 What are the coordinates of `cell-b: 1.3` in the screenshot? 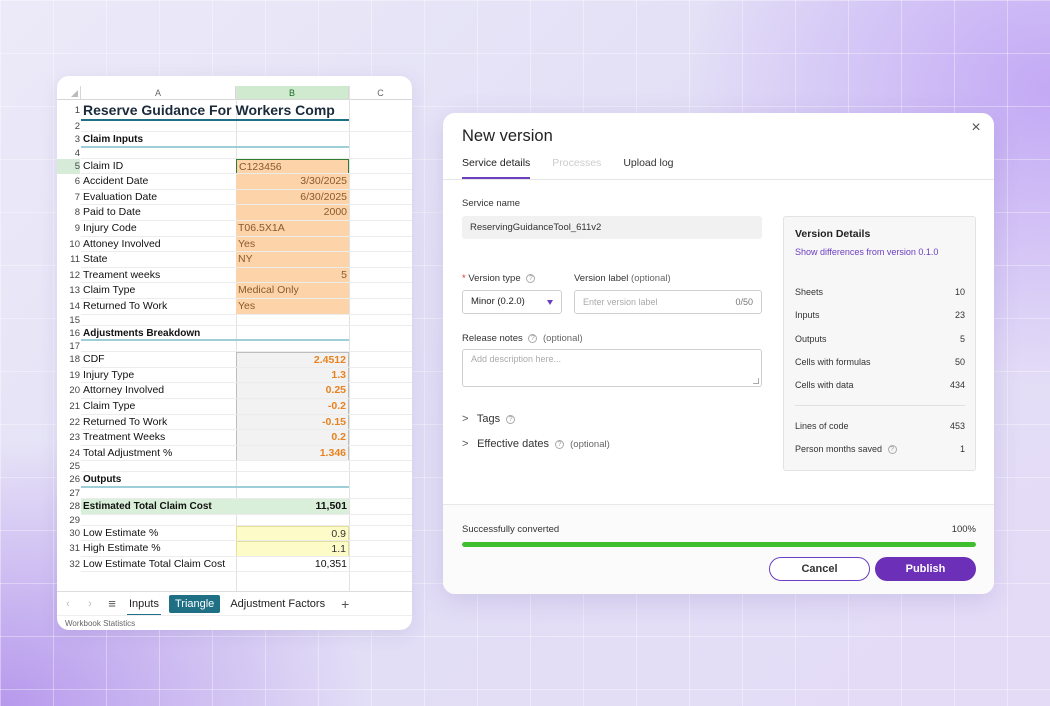 It's located at (292, 375).